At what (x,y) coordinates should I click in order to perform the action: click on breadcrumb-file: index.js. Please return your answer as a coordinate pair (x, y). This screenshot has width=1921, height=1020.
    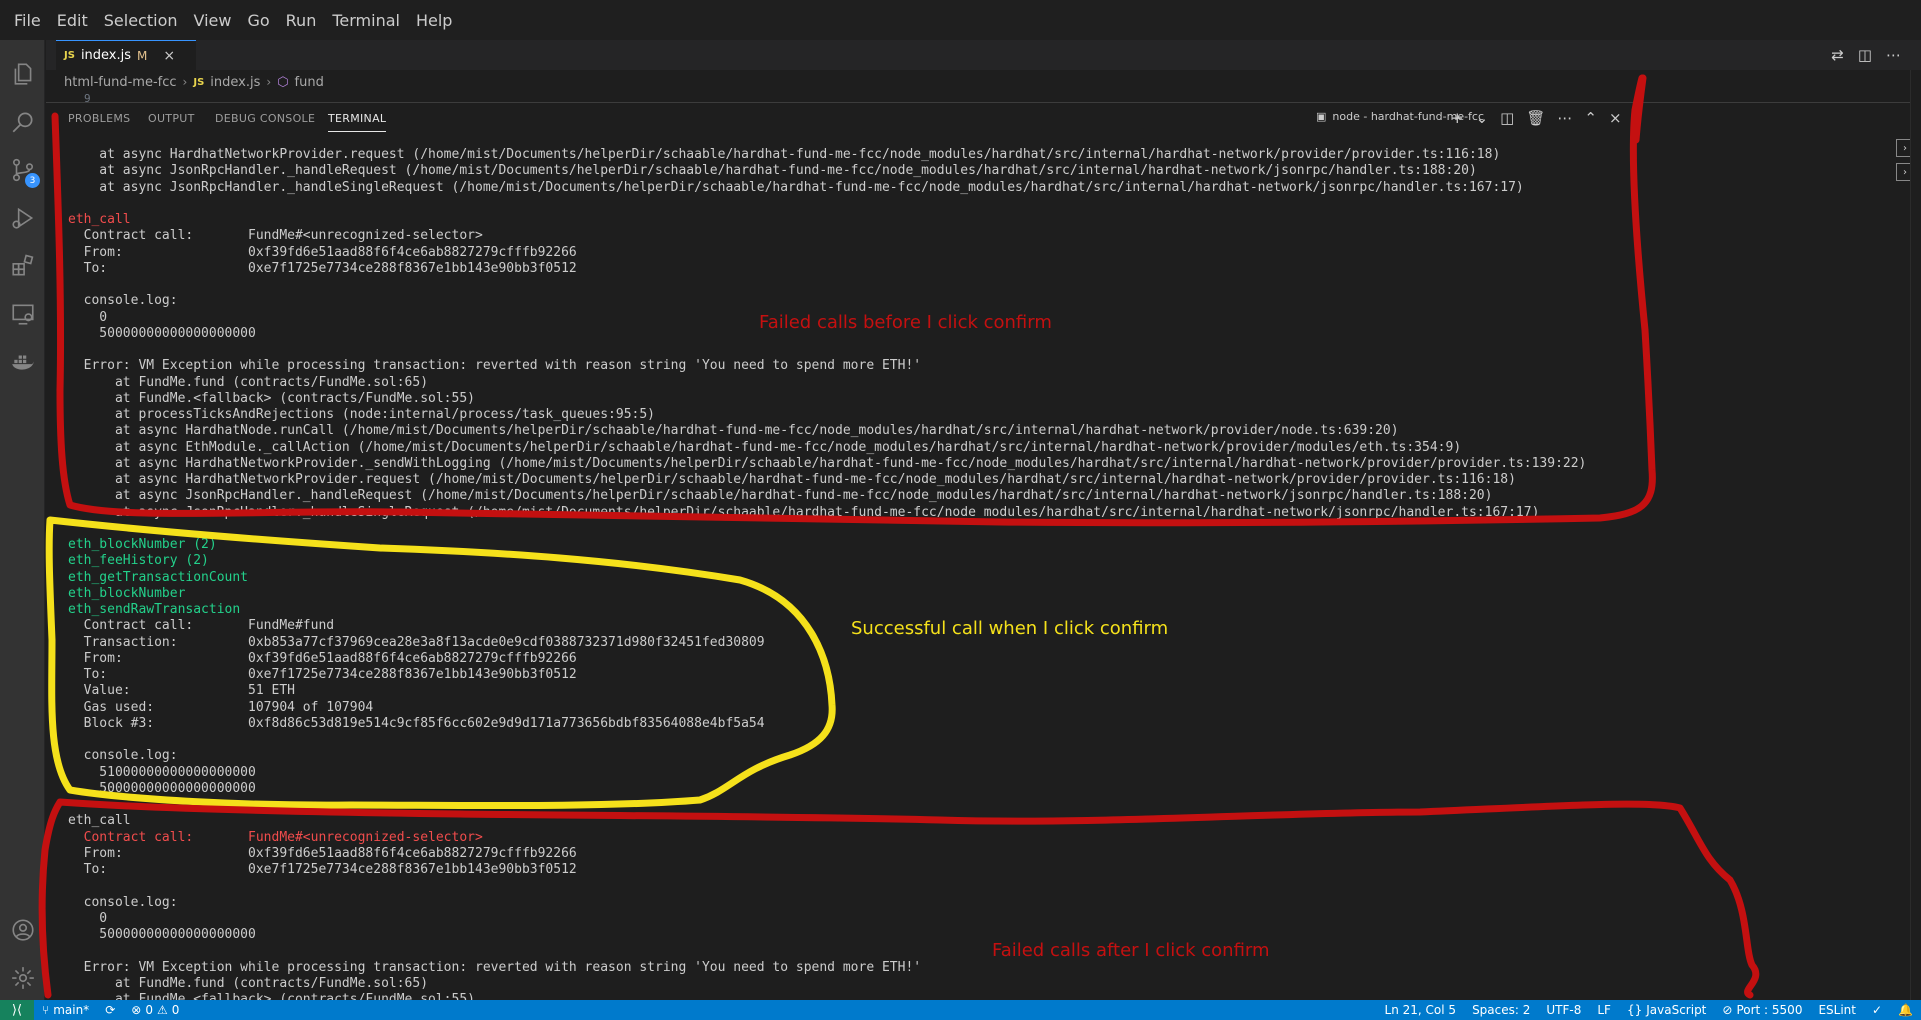
    Looking at the image, I should click on (235, 82).